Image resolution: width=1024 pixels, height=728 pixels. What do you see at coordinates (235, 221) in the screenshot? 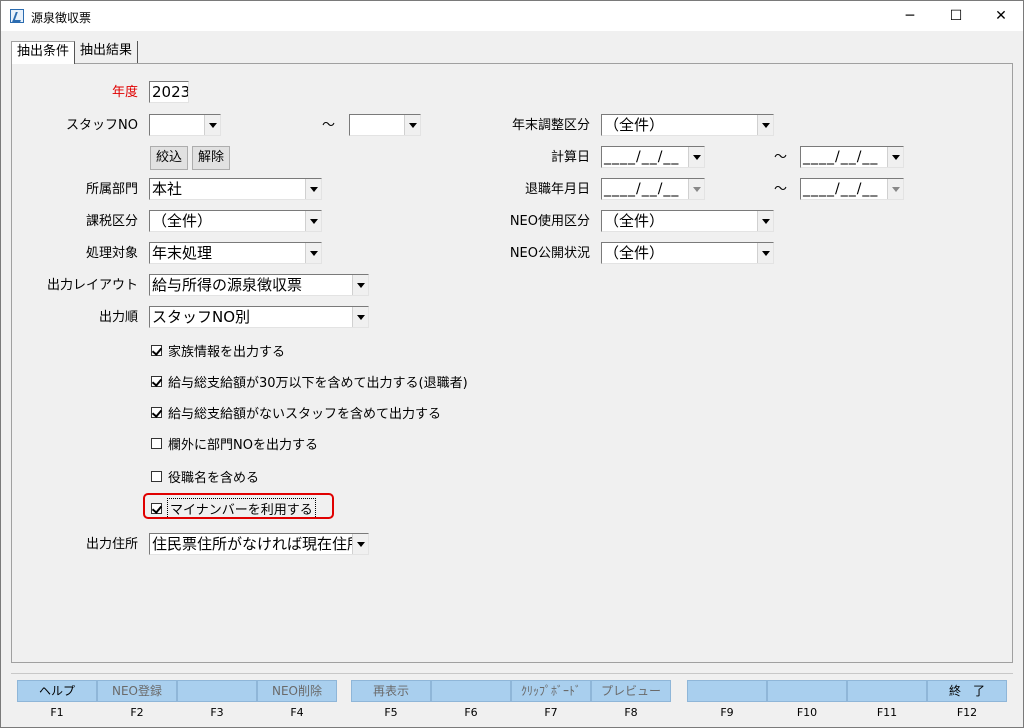
I see `tax-select: （全件）` at bounding box center [235, 221].